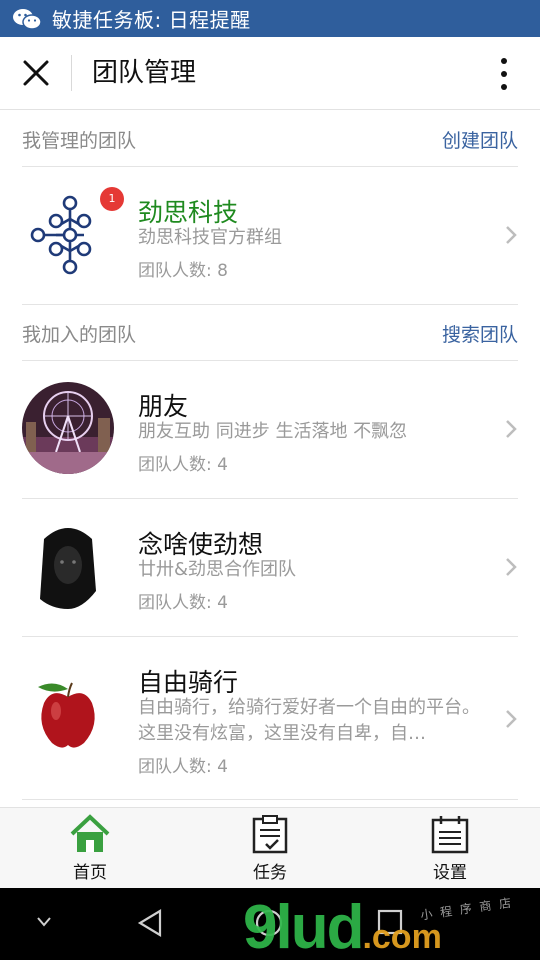  I want to click on team-row-nianshashijinxiang: 念啥使劲想 廿卅&劲思合作团队 团队人数: 4, so click(270, 568).